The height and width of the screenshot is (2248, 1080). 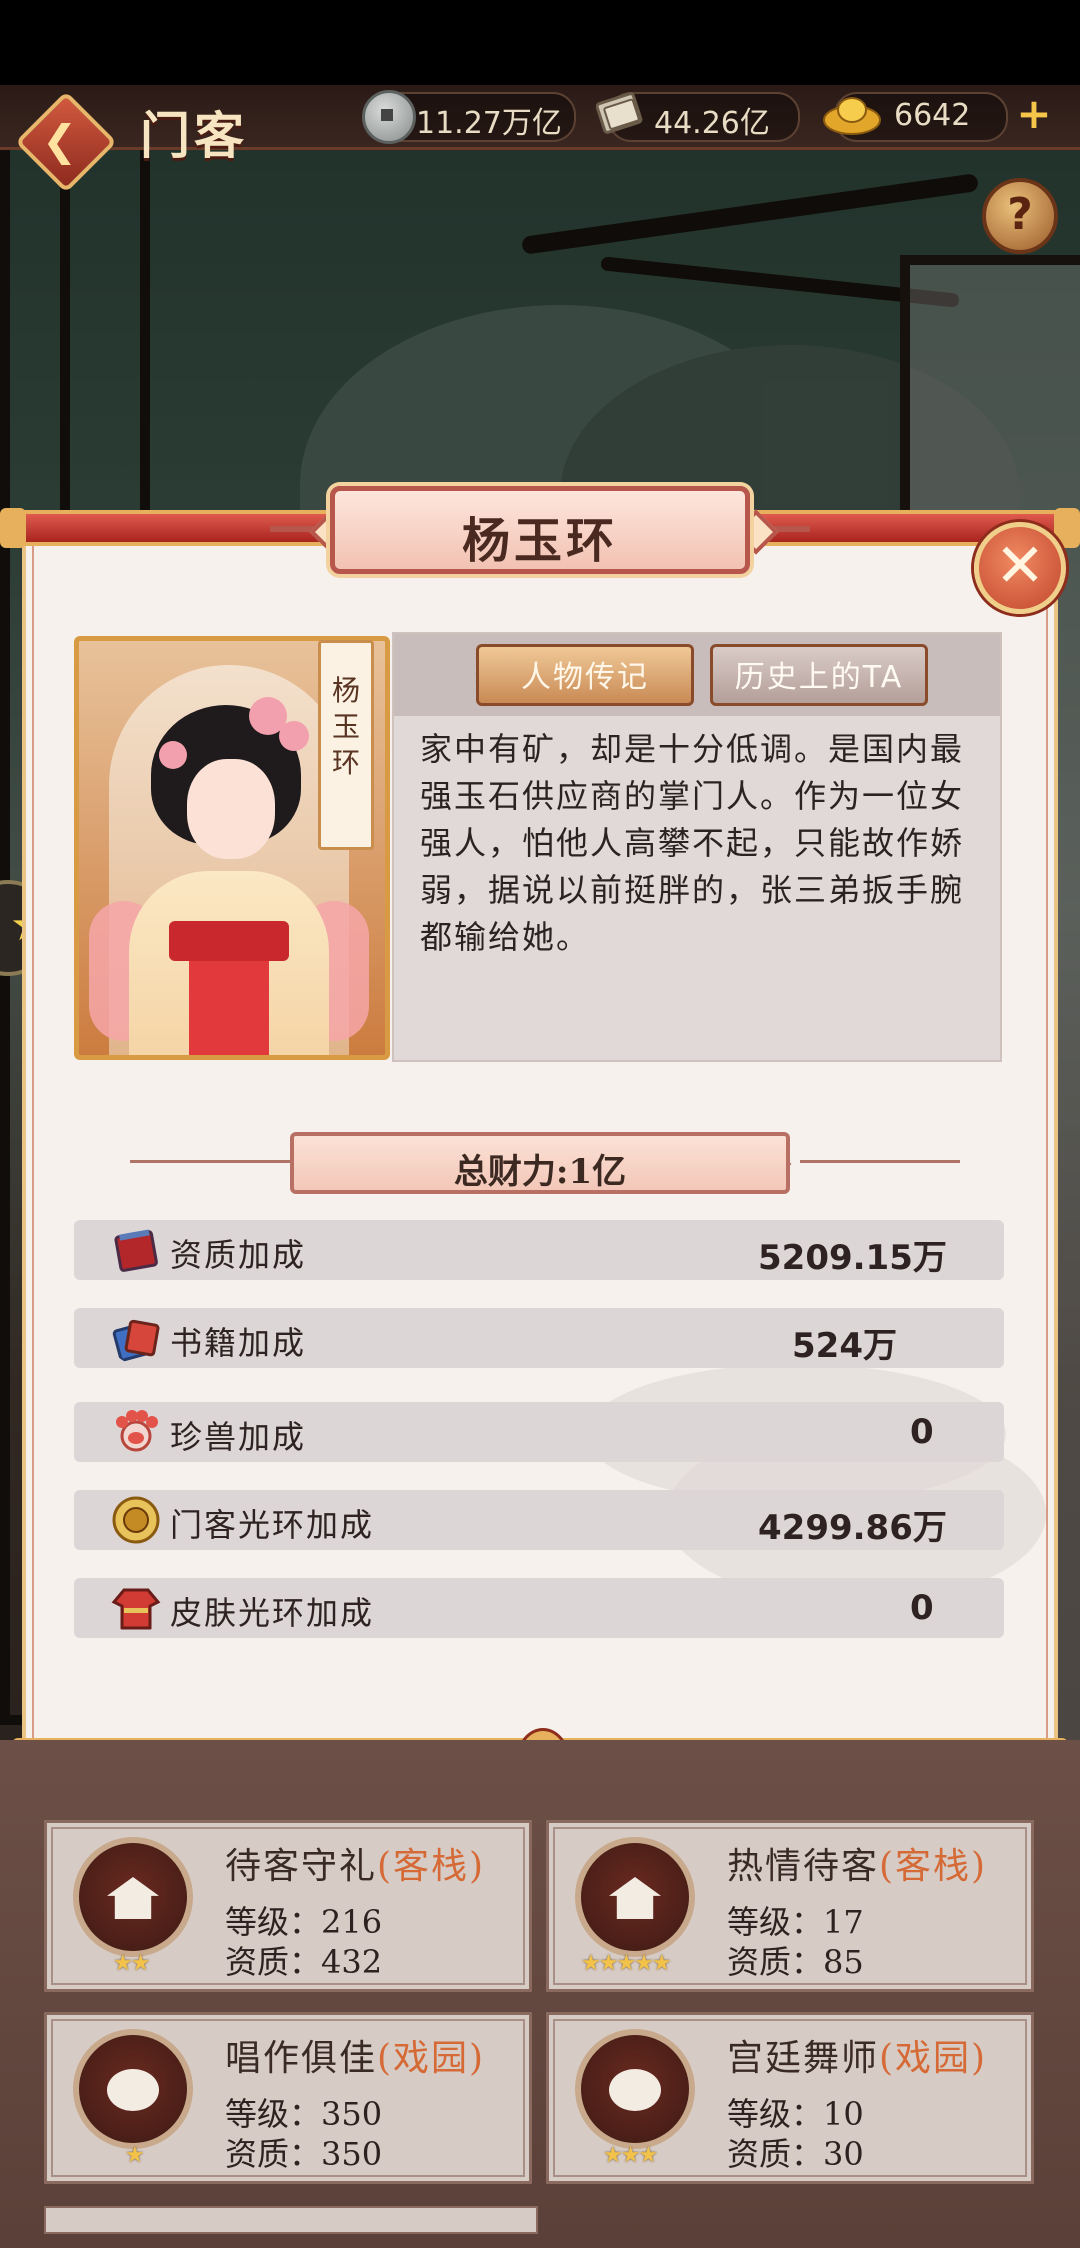 What do you see at coordinates (229, 1008) in the screenshot?
I see `figure-skirt` at bounding box center [229, 1008].